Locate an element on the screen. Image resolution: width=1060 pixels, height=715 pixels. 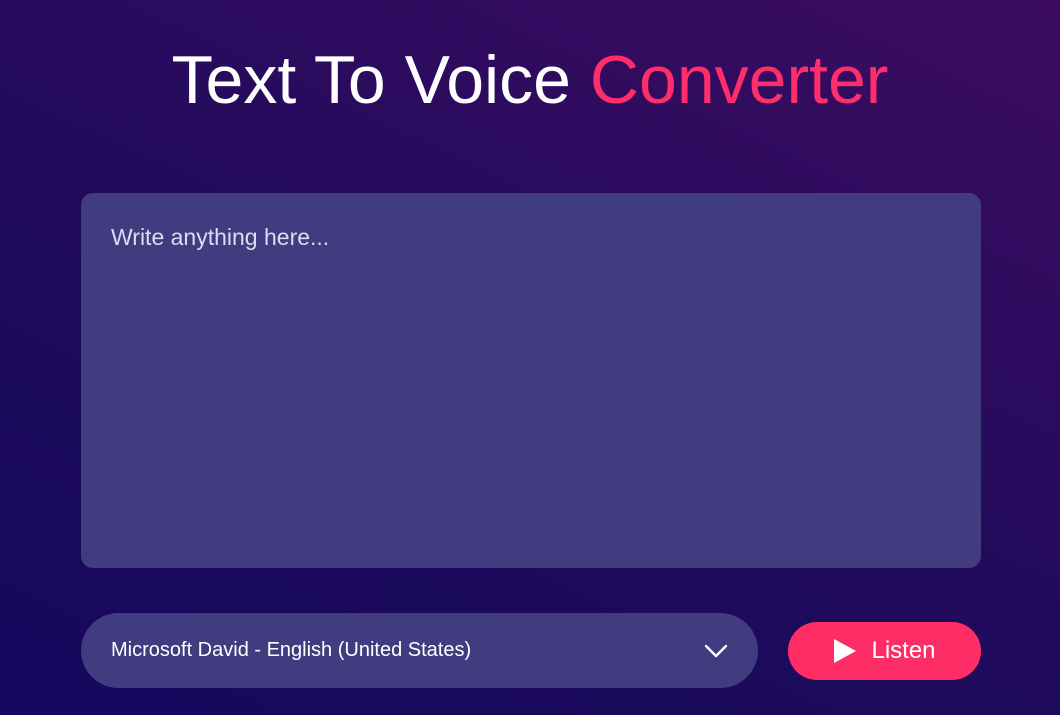
page-title: Text To Voice Converter is located at coordinates (530, 80).